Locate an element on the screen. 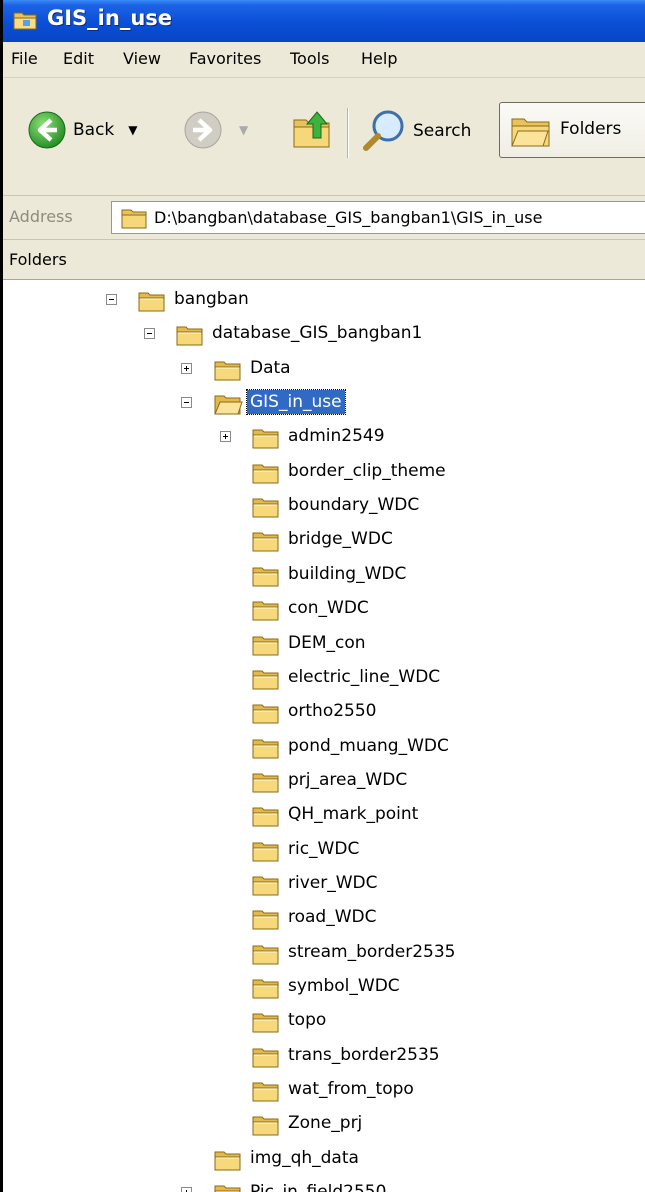 The width and height of the screenshot is (645, 1192). tree-row: admin2549 is located at coordinates (323, 438).